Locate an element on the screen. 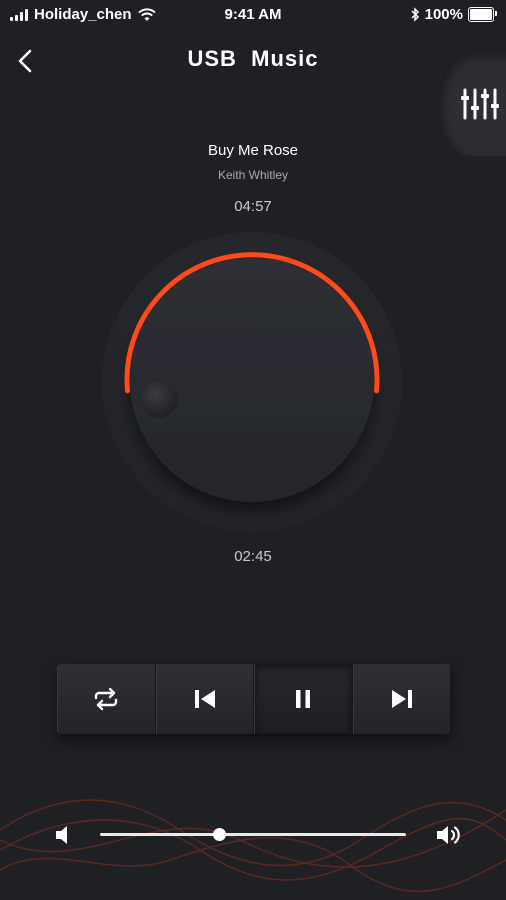 The image size is (506, 900). pause-button is located at coordinates (303, 699).